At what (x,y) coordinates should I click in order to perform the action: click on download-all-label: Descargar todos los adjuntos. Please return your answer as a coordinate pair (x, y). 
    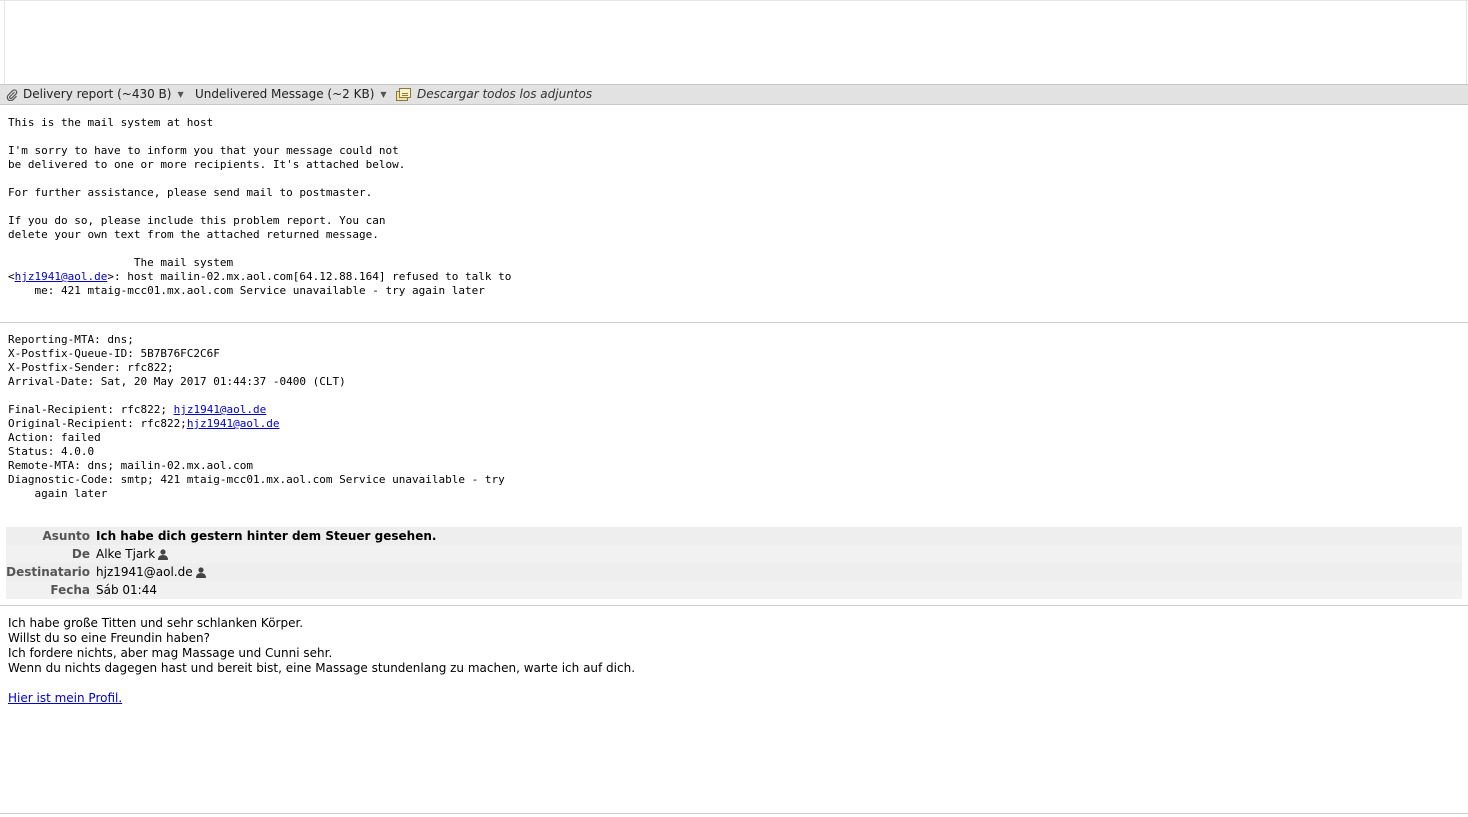
    Looking at the image, I should click on (505, 94).